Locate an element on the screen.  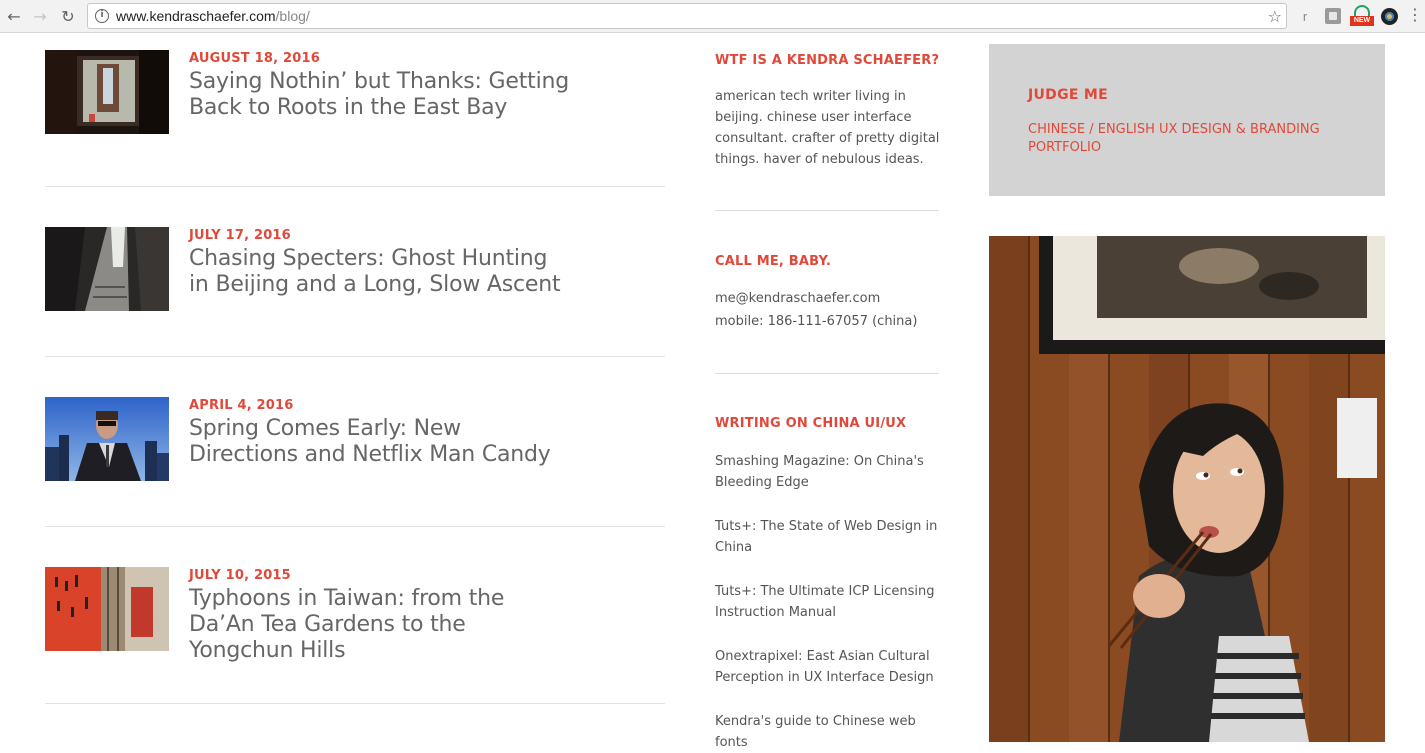
contact-email: me@kendraschaefer.com is located at coordinates (828, 298).